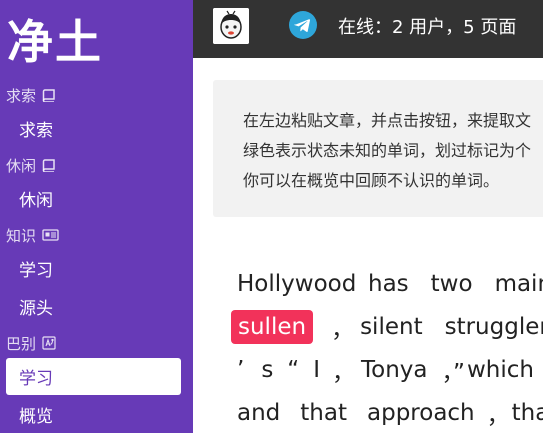  I want to click on article-line: and that approach ， that, so click(390, 412).